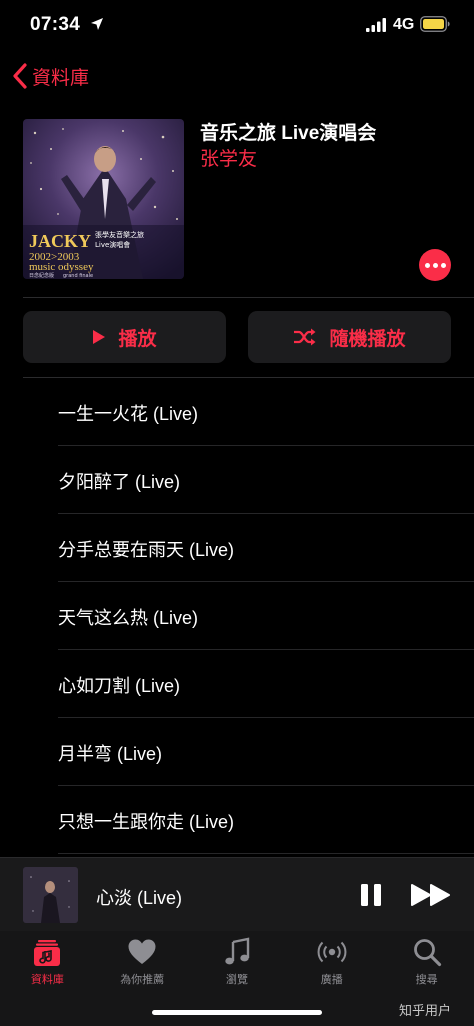 This screenshot has width=474, height=1026. I want to click on track-row: 一生一火花 (Live), so click(237, 412).